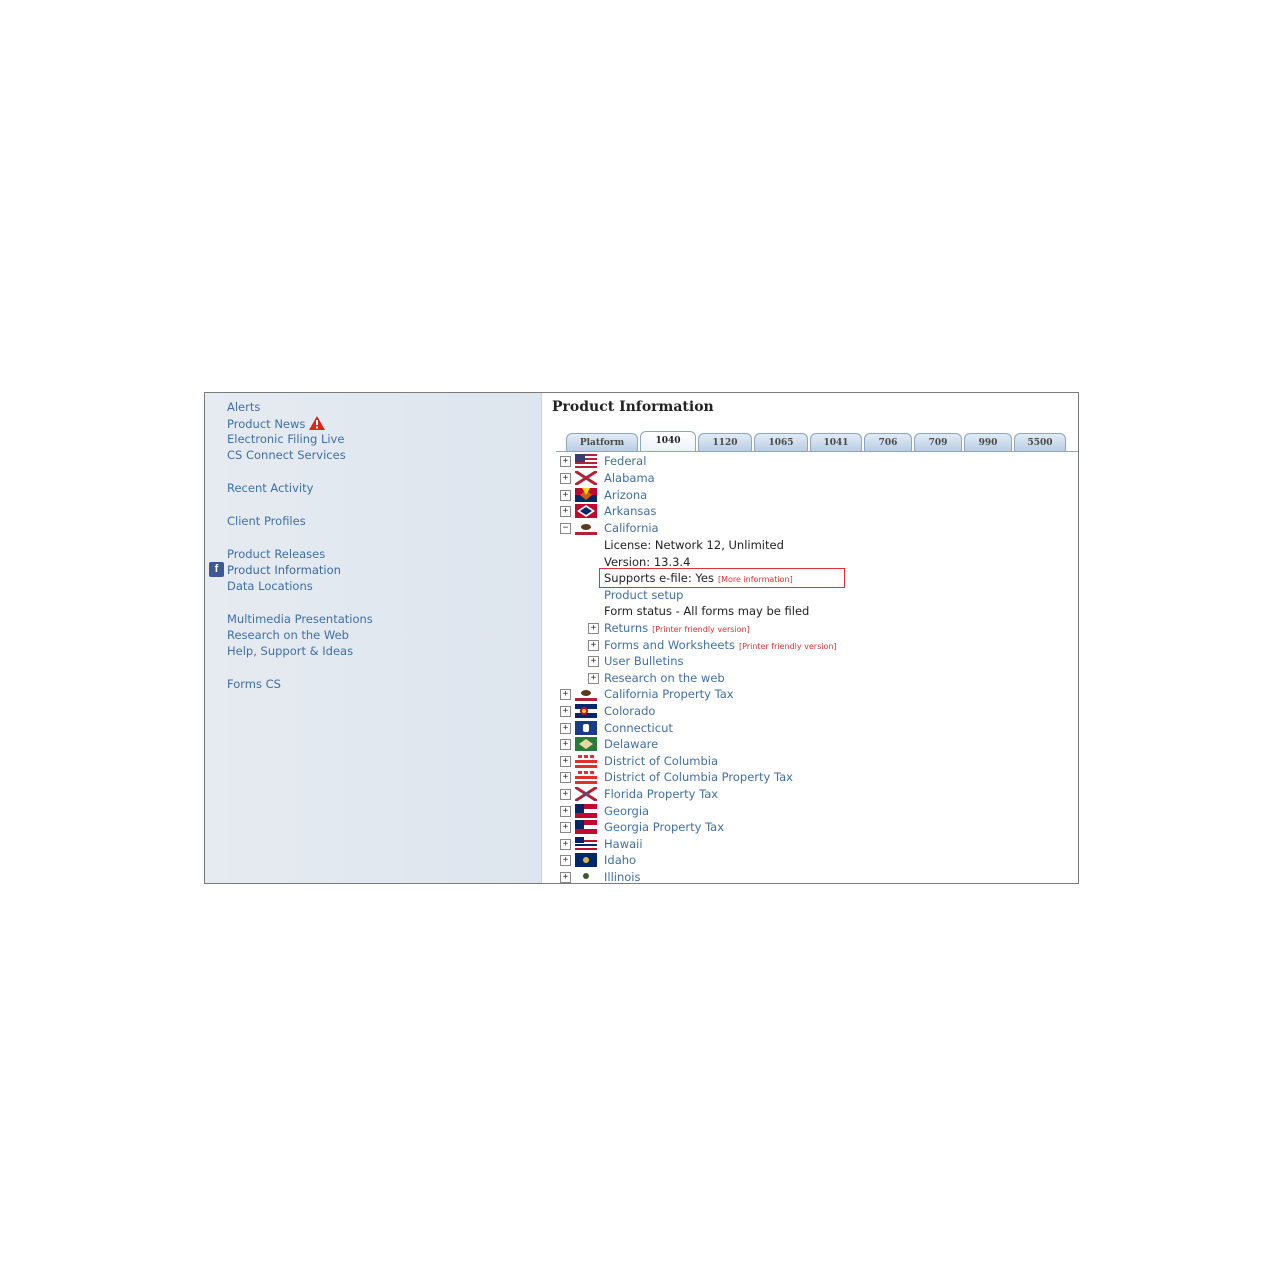 This screenshot has height=1280, width=1280. I want to click on forms-worksheets-link: Forms and Worksheets, so click(669, 645).